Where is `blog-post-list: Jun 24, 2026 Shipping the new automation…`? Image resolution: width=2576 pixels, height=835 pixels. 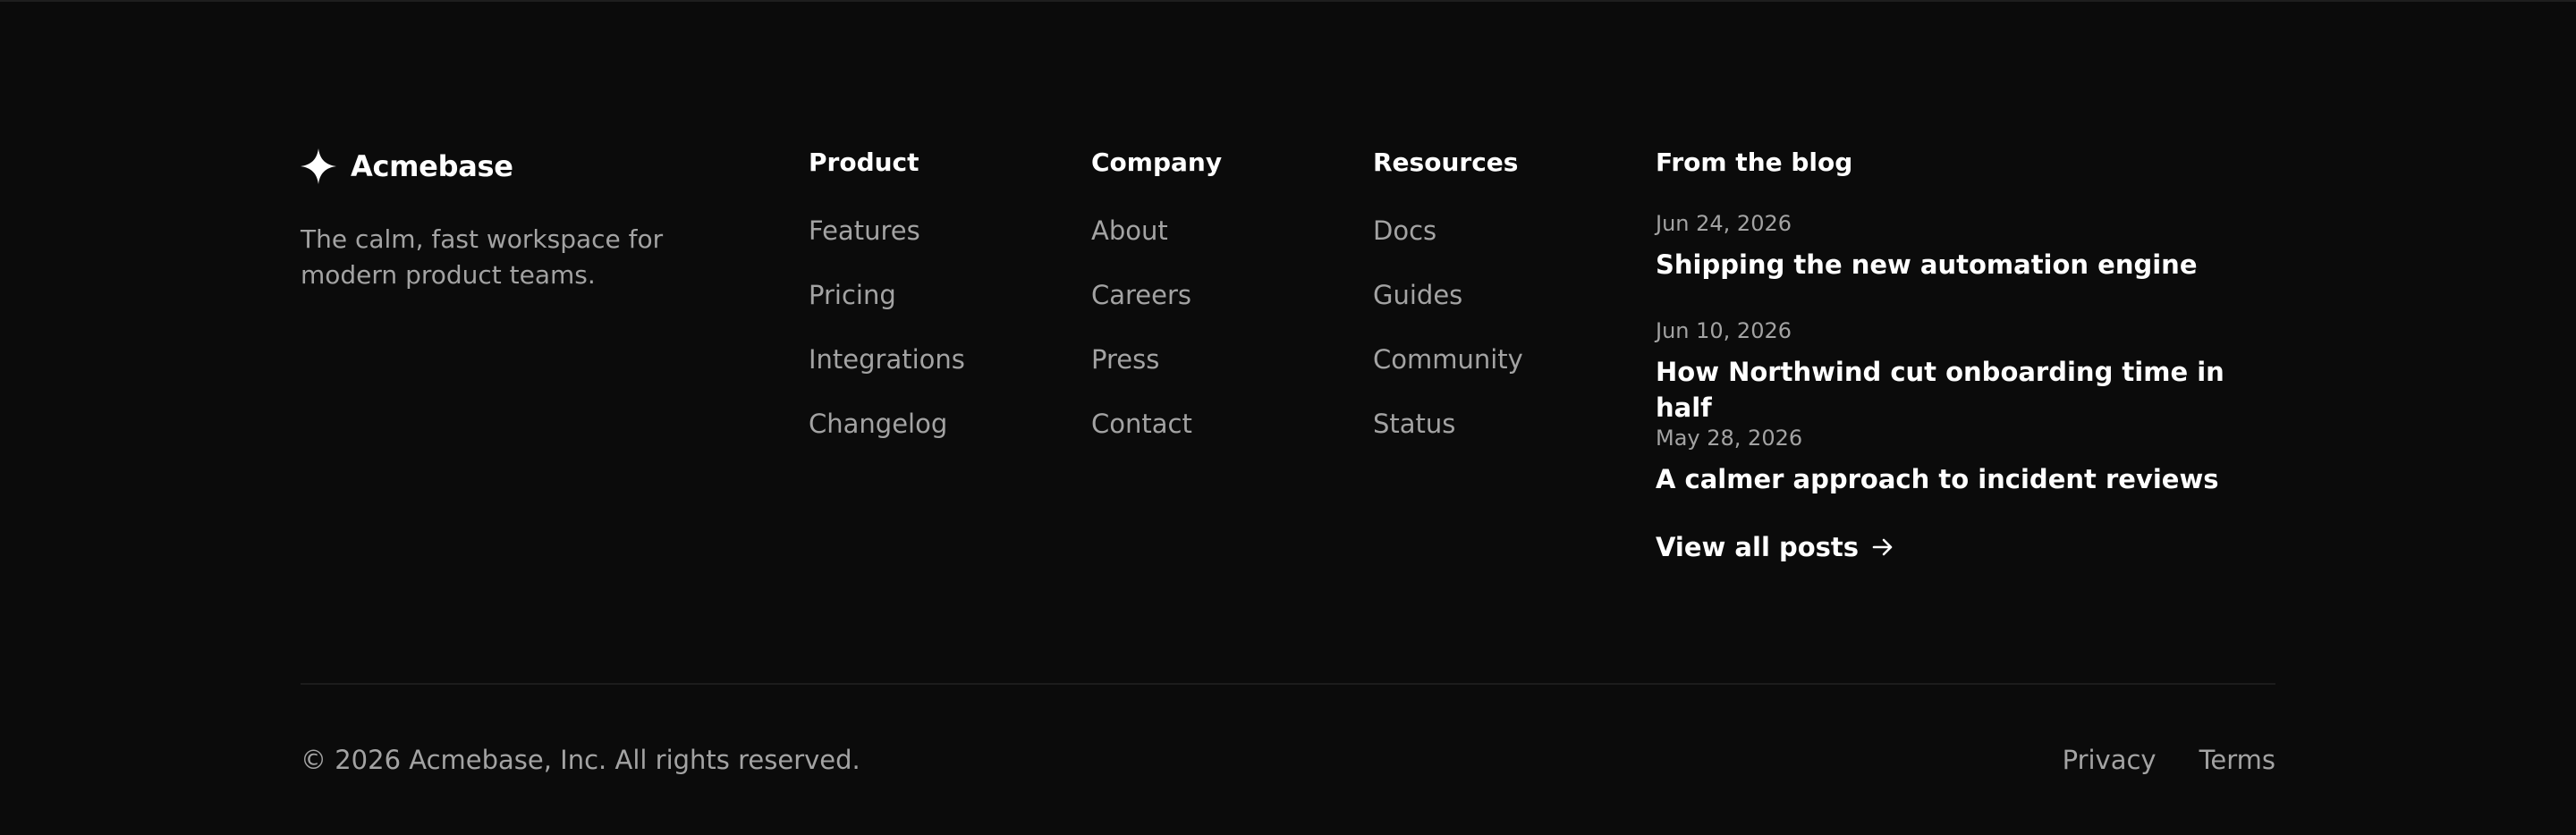 blog-post-list: Jun 24, 2026 Shipping the new automation… is located at coordinates (1969, 370).